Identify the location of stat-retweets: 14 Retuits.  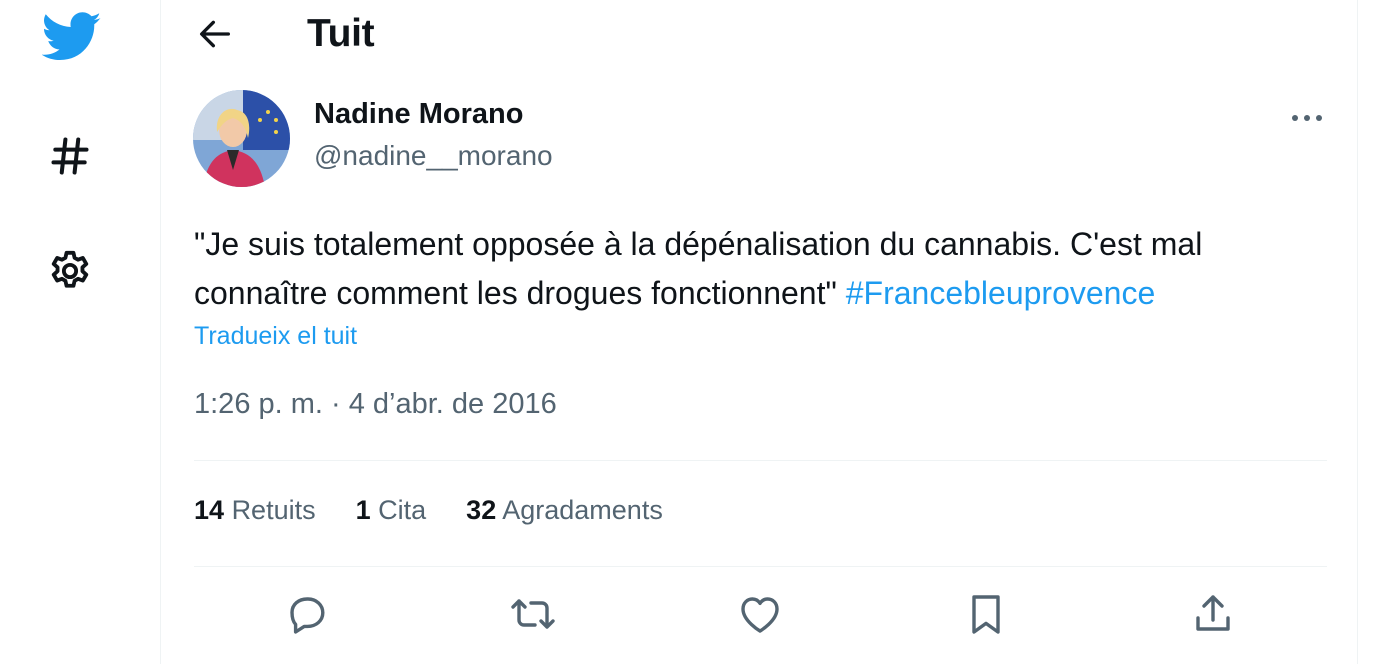
(255, 510).